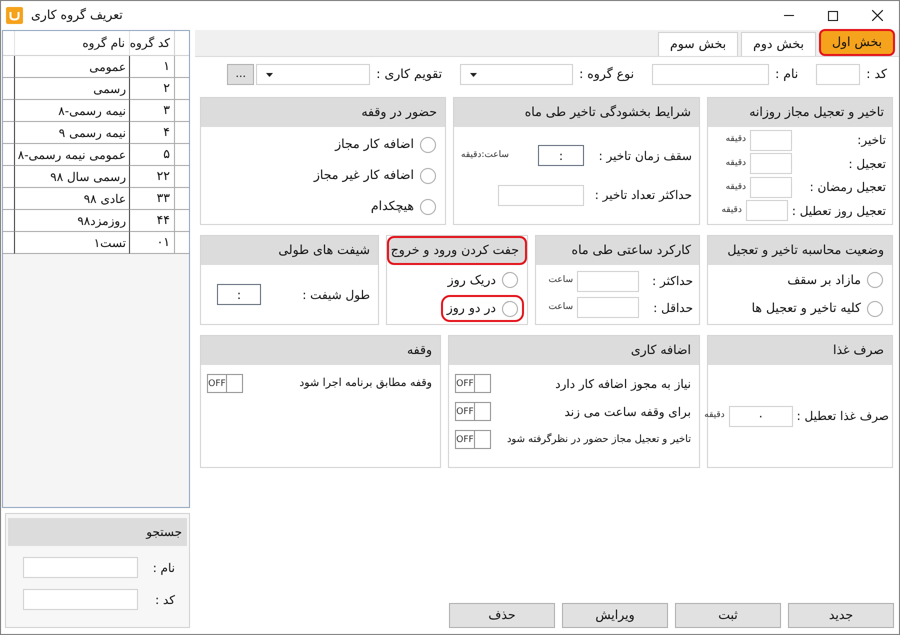  What do you see at coordinates (800, 112) in the screenshot?
I see `panel-header: تاخیر و تعجیل مجاز روزانه` at bounding box center [800, 112].